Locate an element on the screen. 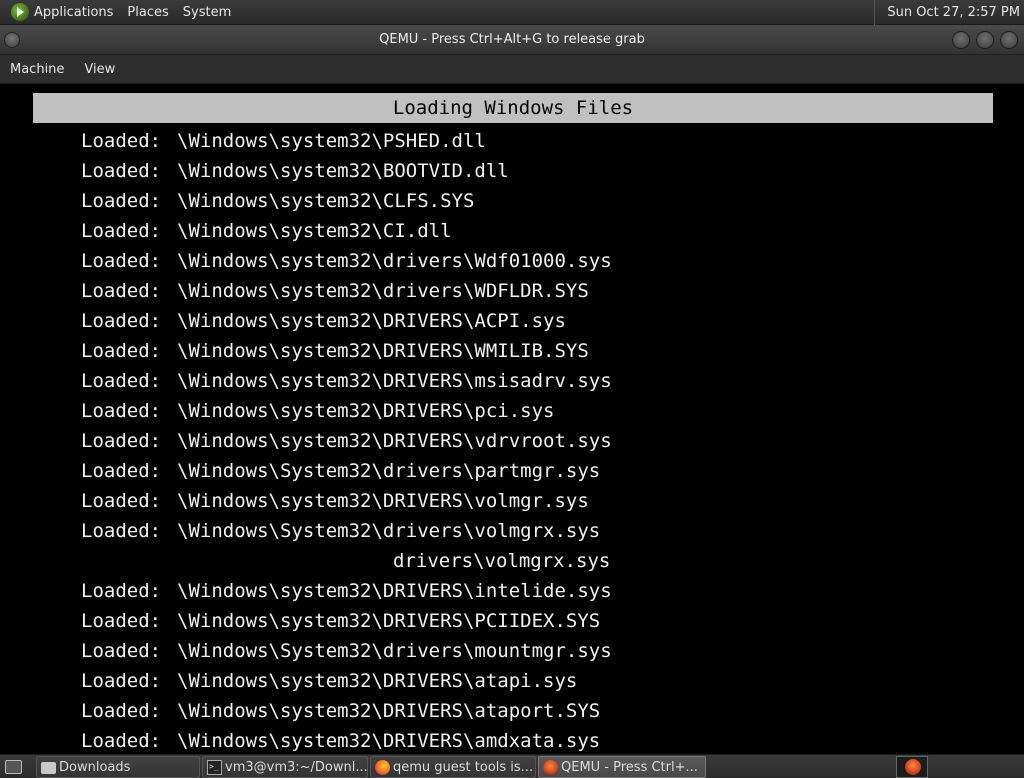 The width and height of the screenshot is (1024, 778). boot-line-path: \Windows\system32\DRIVERS\intelide.sys is located at coordinates (394, 591).